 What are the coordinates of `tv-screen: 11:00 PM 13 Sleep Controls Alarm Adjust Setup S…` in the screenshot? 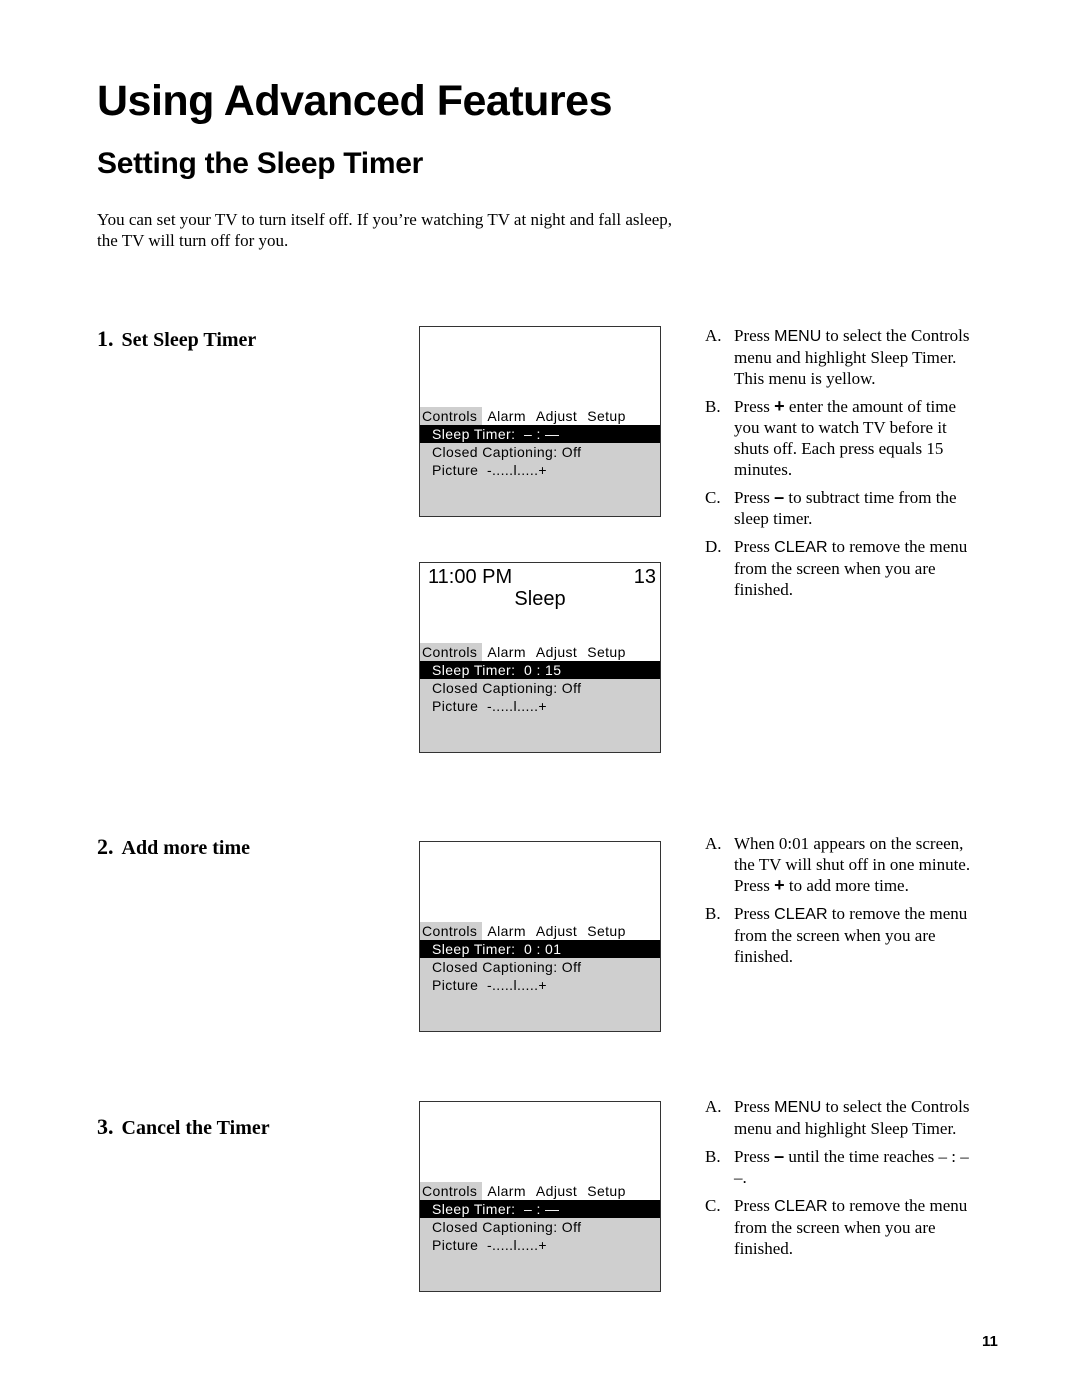 It's located at (540, 657).